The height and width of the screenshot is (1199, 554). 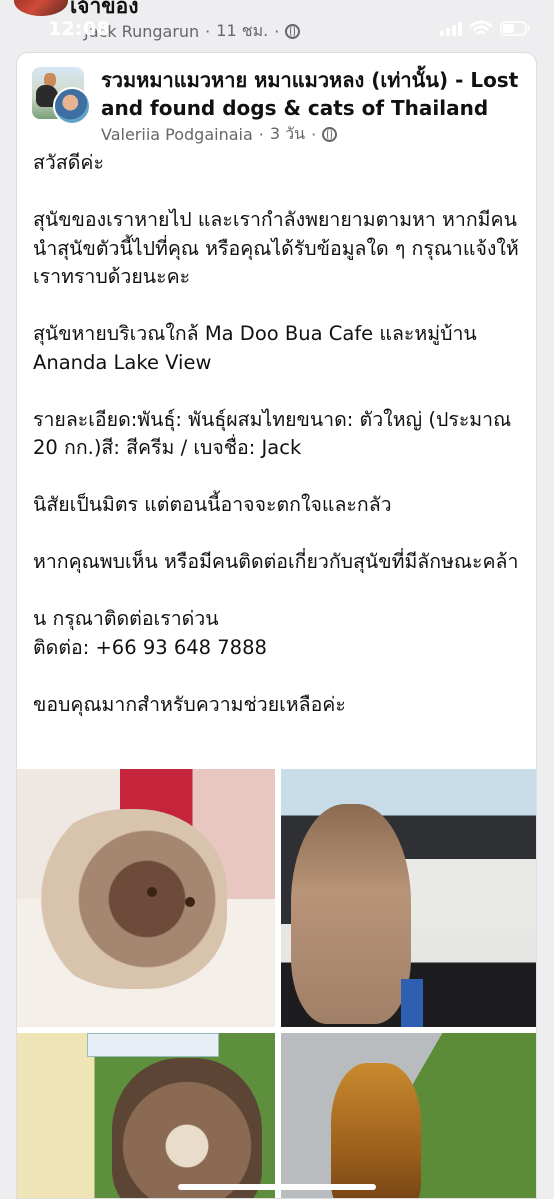 What do you see at coordinates (481, 28) in the screenshot?
I see `wifi-icon` at bounding box center [481, 28].